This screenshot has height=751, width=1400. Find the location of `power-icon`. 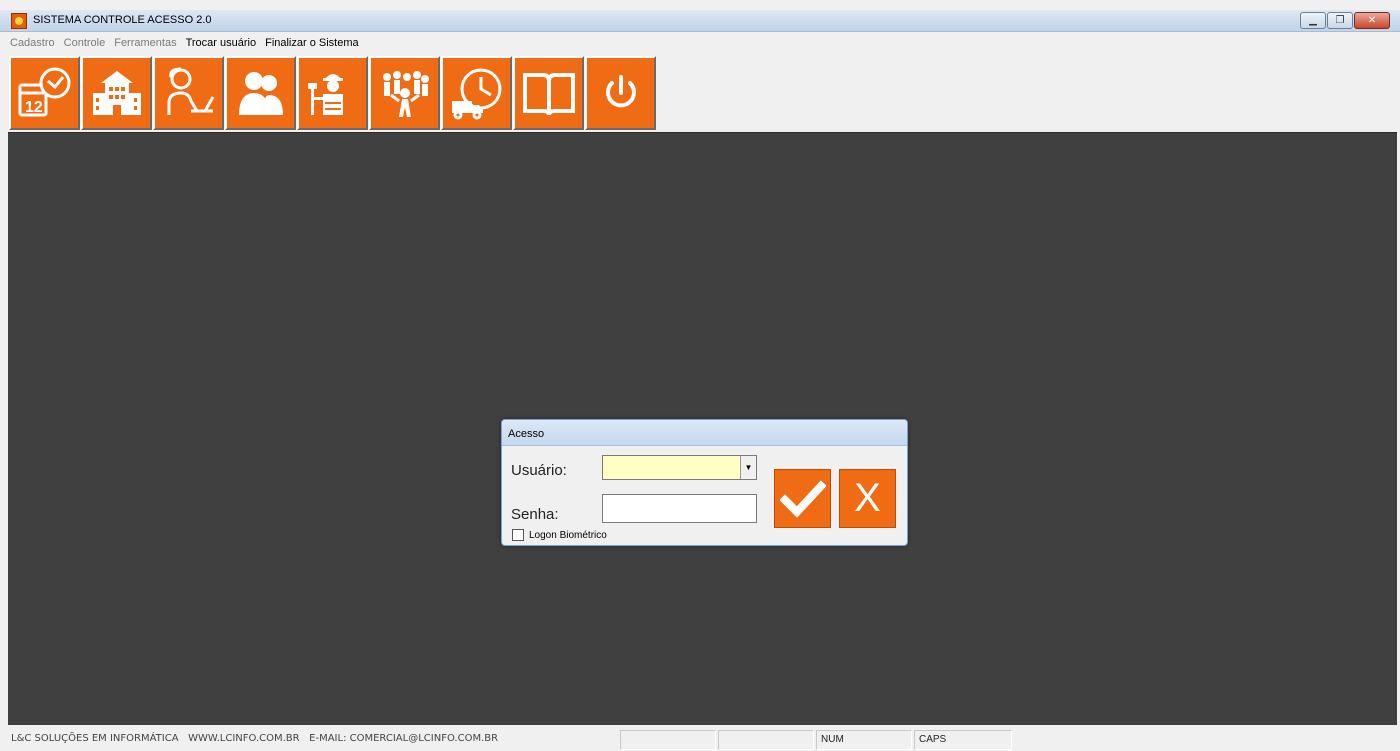

power-icon is located at coordinates (620, 91).